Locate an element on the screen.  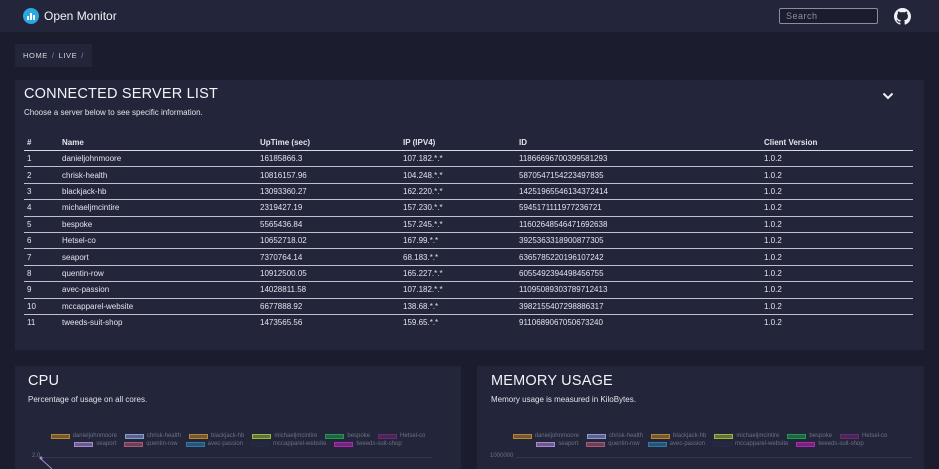
table-cell: Hetsel-co is located at coordinates (158, 241).